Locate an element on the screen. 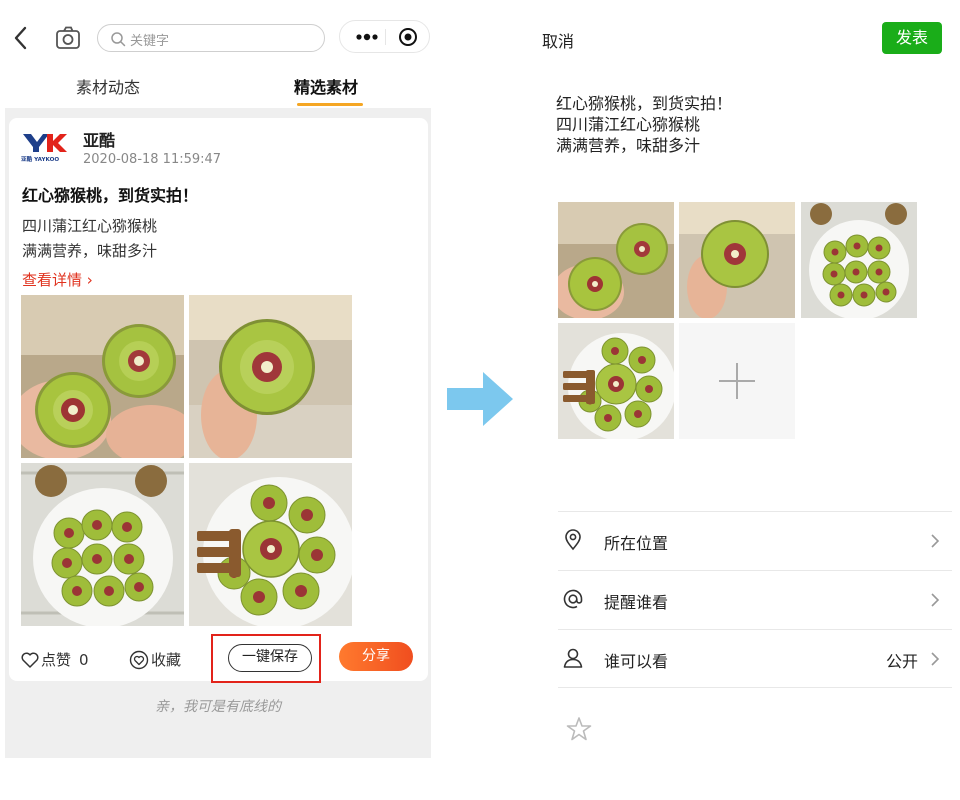 This screenshot has height=800, width=960. tab-featured-materials: 精选素材 is located at coordinates (326, 86).